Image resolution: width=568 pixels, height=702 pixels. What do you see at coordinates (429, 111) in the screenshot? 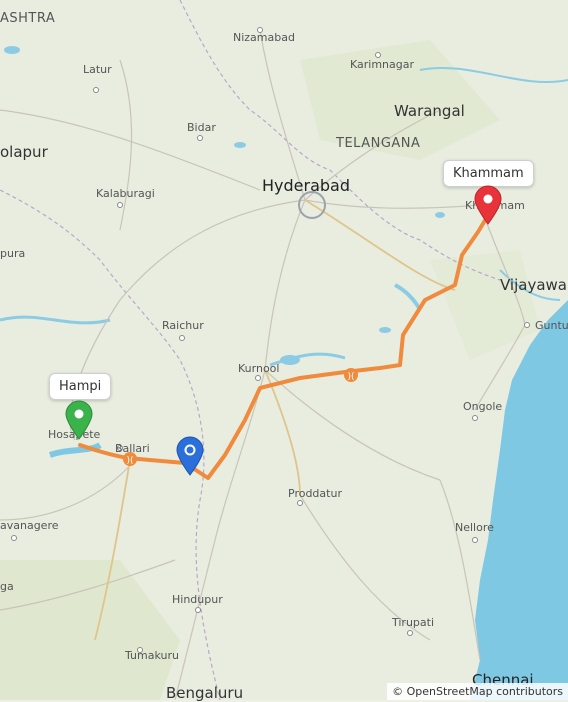
I see `place-label-warangal: Warangal` at bounding box center [429, 111].